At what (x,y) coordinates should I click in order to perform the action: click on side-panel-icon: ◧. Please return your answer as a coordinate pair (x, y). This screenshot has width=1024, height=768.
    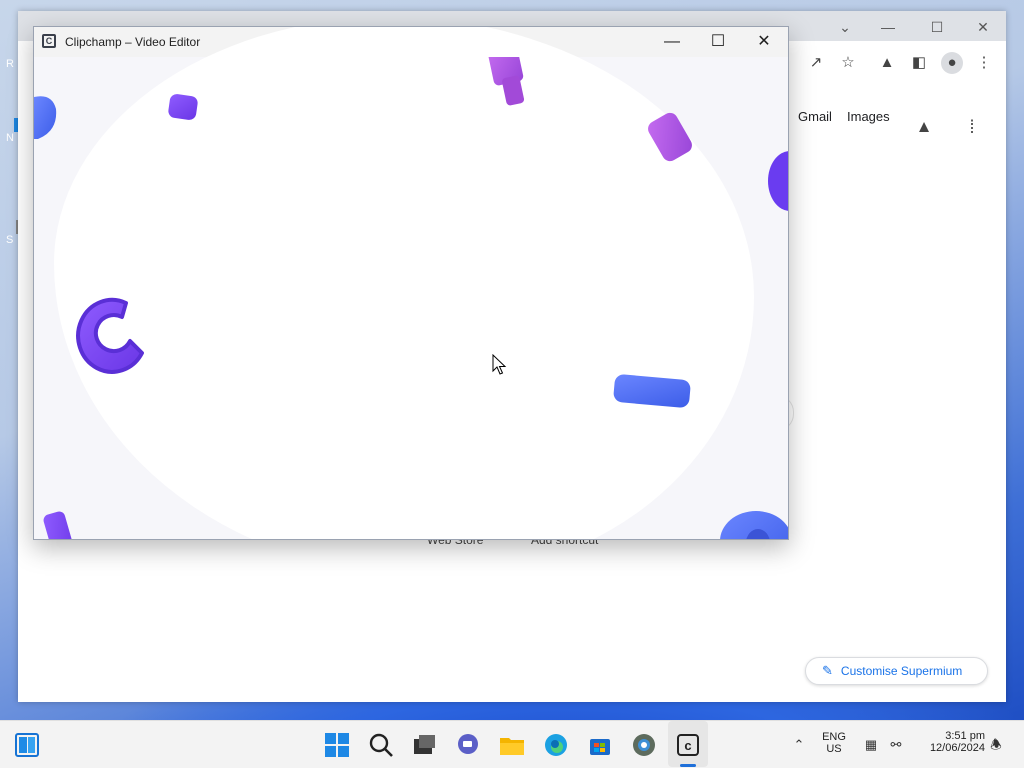
    Looking at the image, I should click on (919, 63).